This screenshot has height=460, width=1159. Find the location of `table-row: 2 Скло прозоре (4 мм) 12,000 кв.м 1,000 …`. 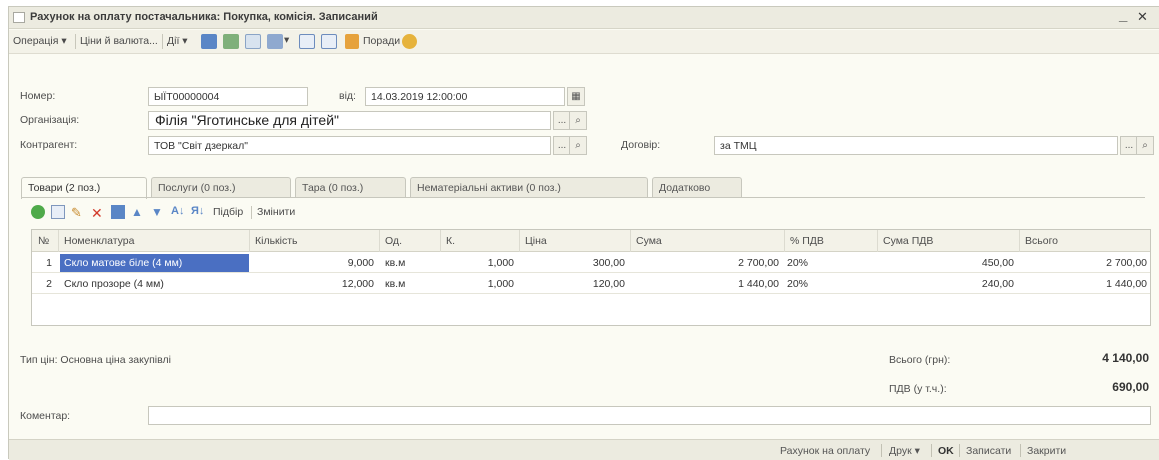

table-row: 2 Скло прозоре (4 мм) 12,000 кв.м 1,000 … is located at coordinates (591, 284).